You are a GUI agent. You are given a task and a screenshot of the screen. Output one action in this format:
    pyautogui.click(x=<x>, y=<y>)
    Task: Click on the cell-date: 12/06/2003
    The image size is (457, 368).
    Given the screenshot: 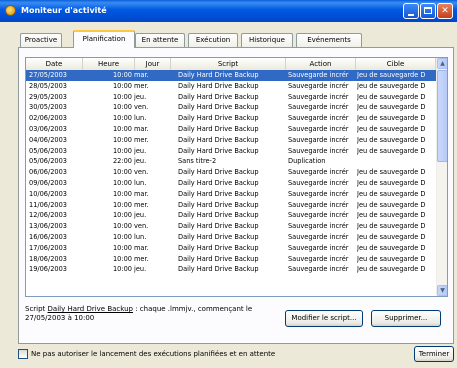 What is the action you would take?
    pyautogui.click(x=48, y=215)
    